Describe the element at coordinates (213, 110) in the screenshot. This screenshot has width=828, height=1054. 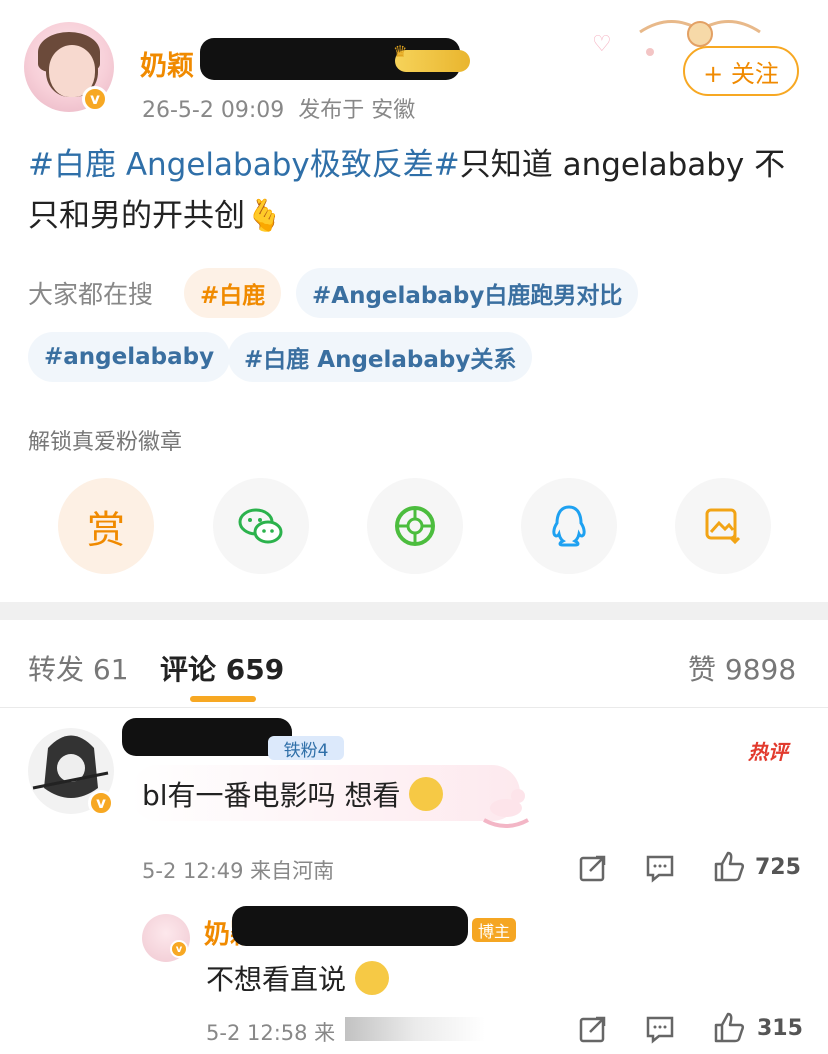
I see `post-timestamp: 26-5-2 09:09` at that location.